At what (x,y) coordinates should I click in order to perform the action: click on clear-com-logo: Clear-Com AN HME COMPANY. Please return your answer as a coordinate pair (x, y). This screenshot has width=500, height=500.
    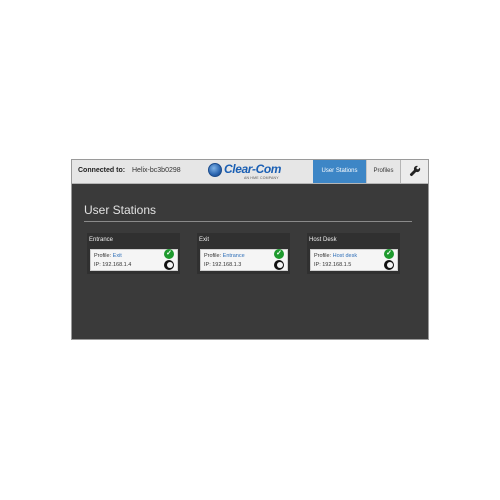
    Looking at the image, I should click on (253, 171).